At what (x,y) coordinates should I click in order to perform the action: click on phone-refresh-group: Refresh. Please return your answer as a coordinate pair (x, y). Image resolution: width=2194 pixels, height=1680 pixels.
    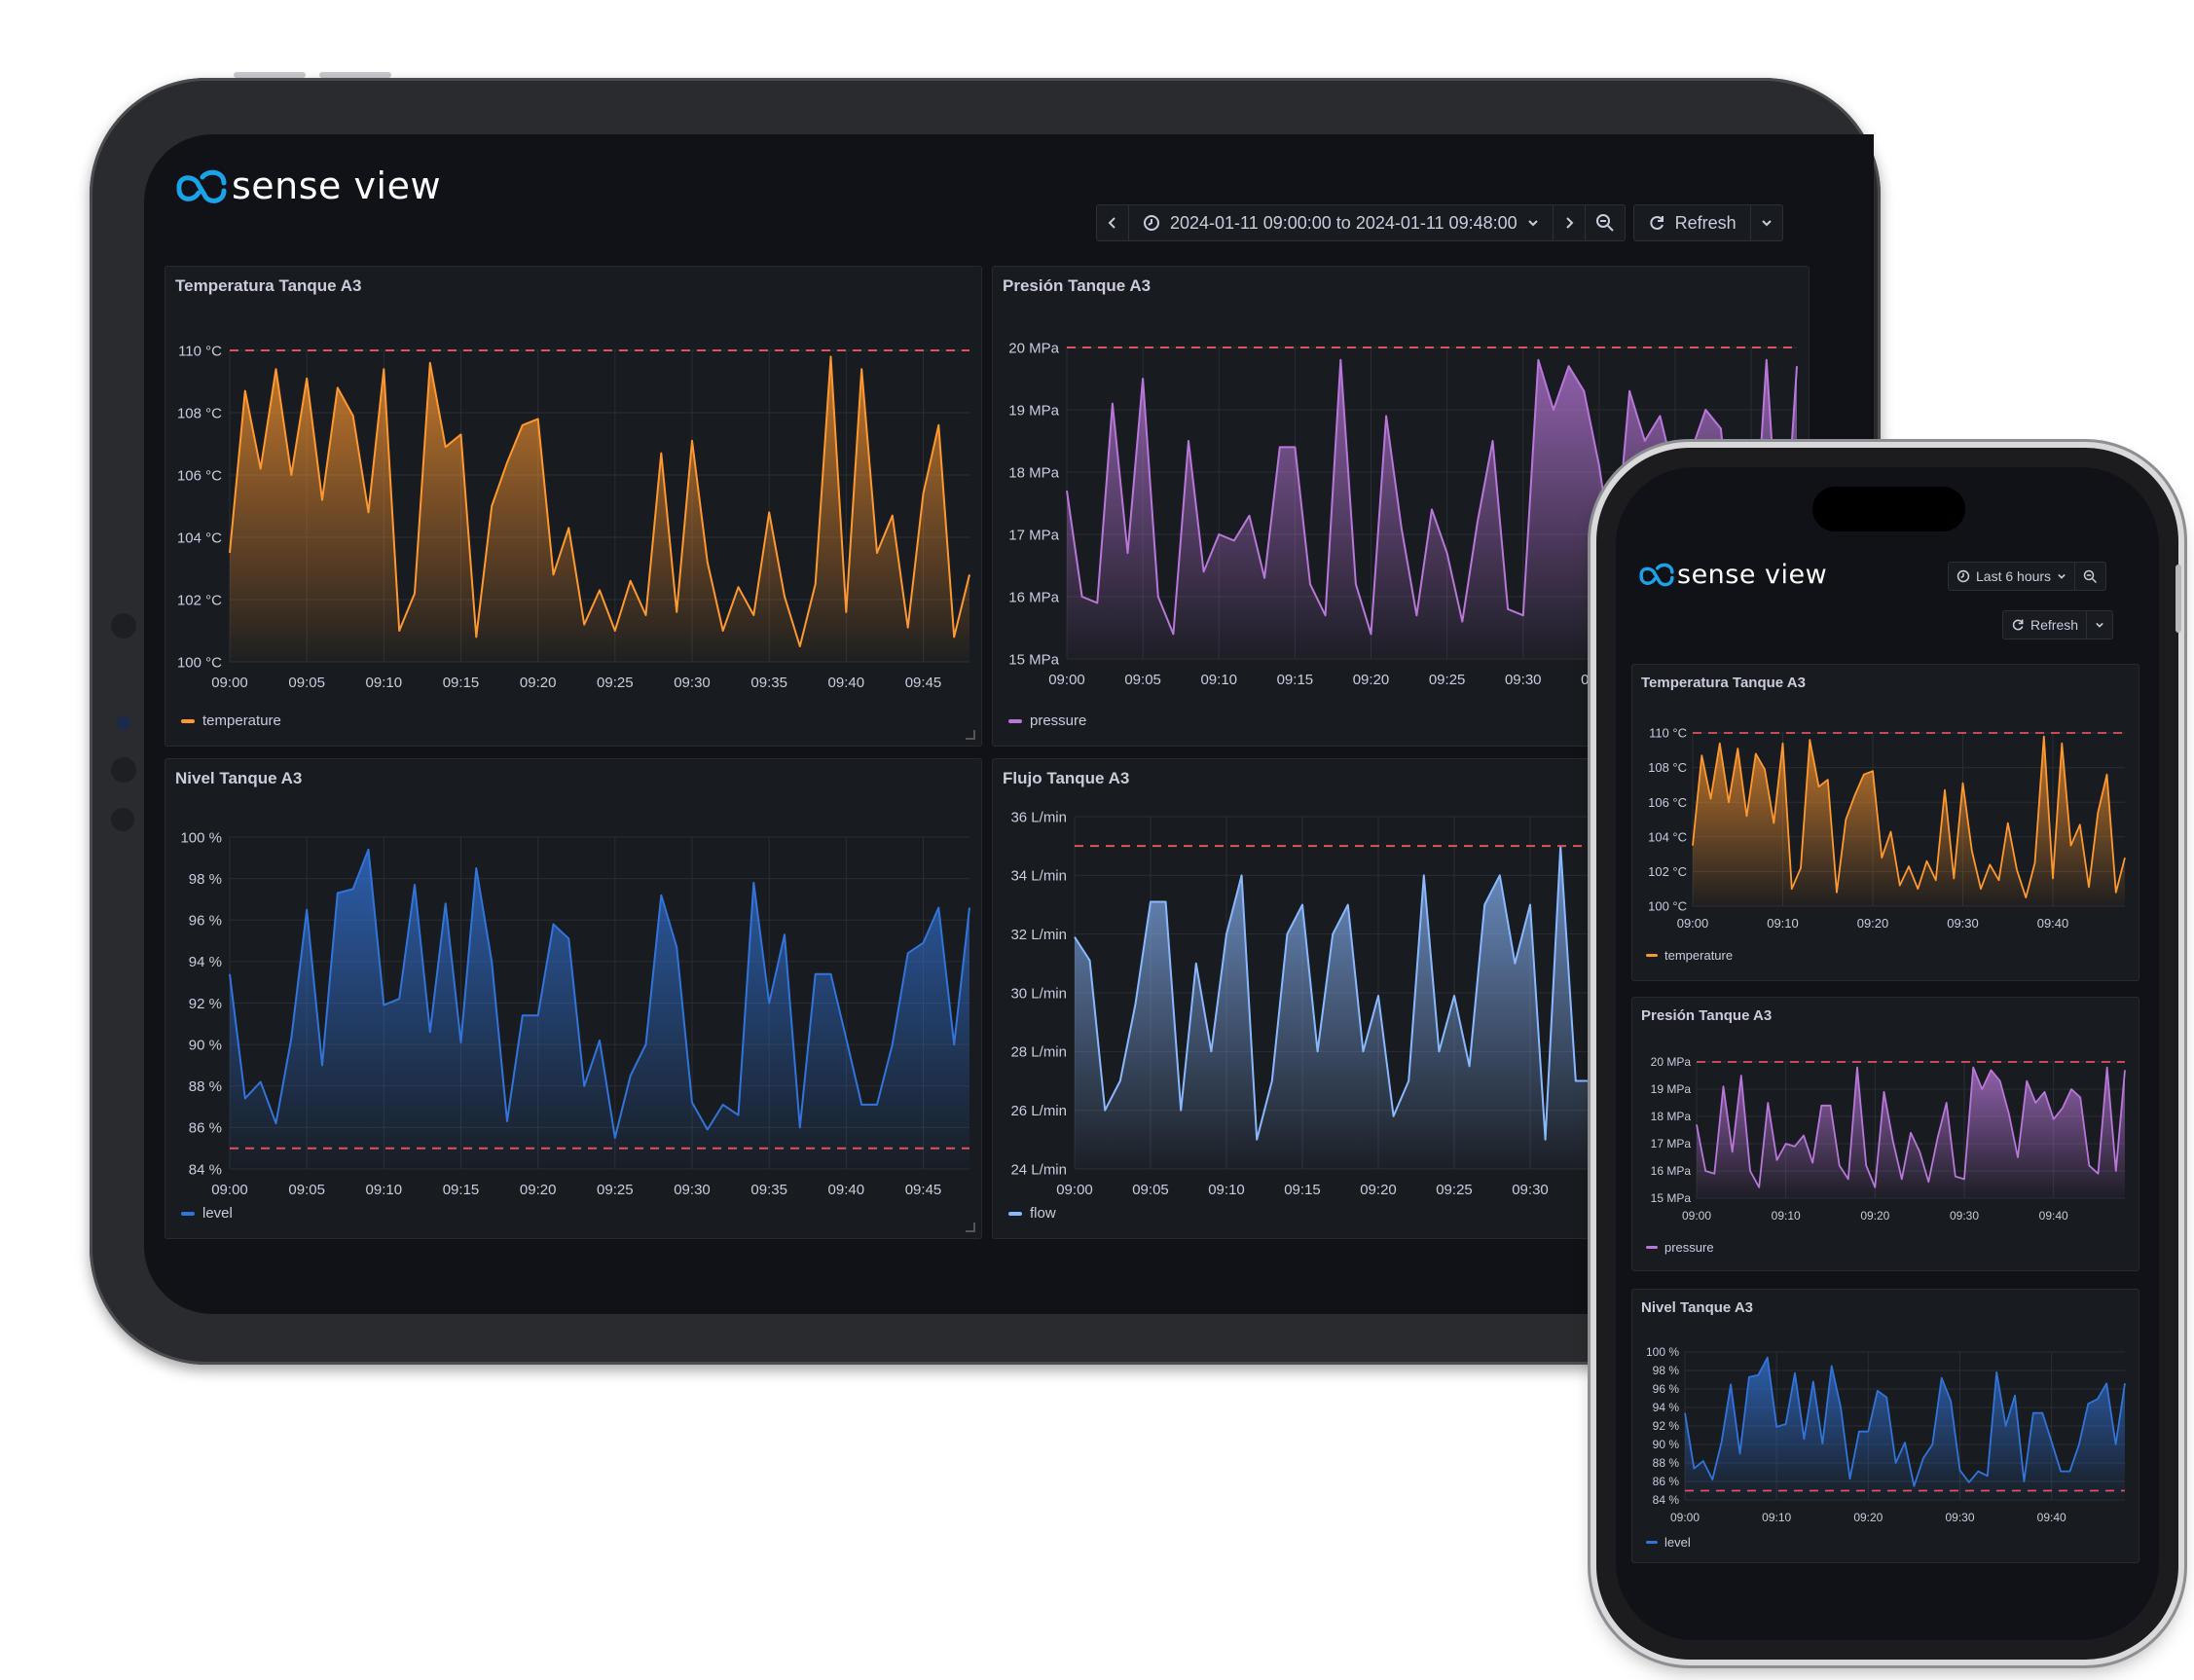
    Looking at the image, I should click on (2058, 624).